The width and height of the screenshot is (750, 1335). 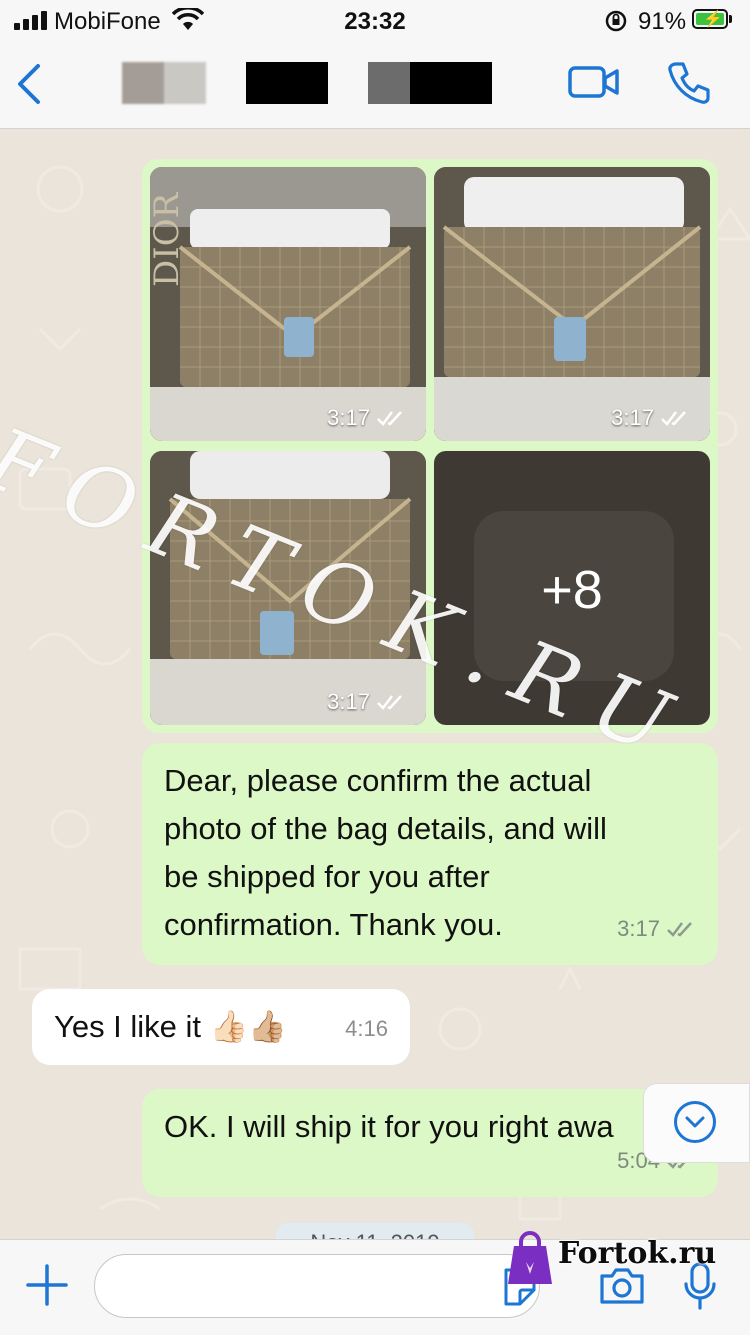 I want to click on chevron-left-icon, so click(x=29, y=84).